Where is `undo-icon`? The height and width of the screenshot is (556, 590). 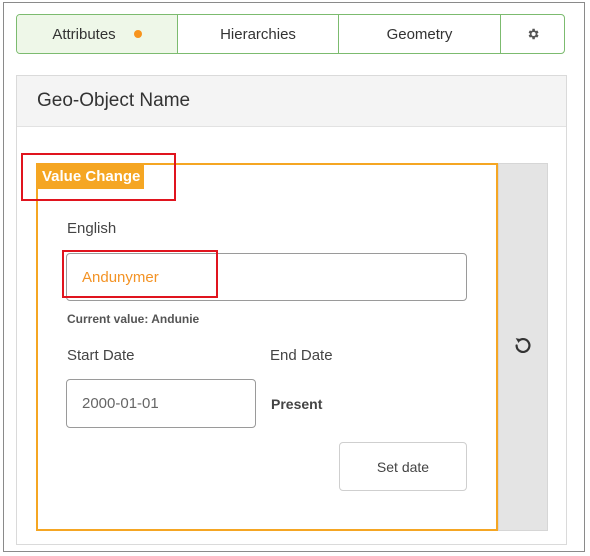
undo-icon is located at coordinates (523, 347).